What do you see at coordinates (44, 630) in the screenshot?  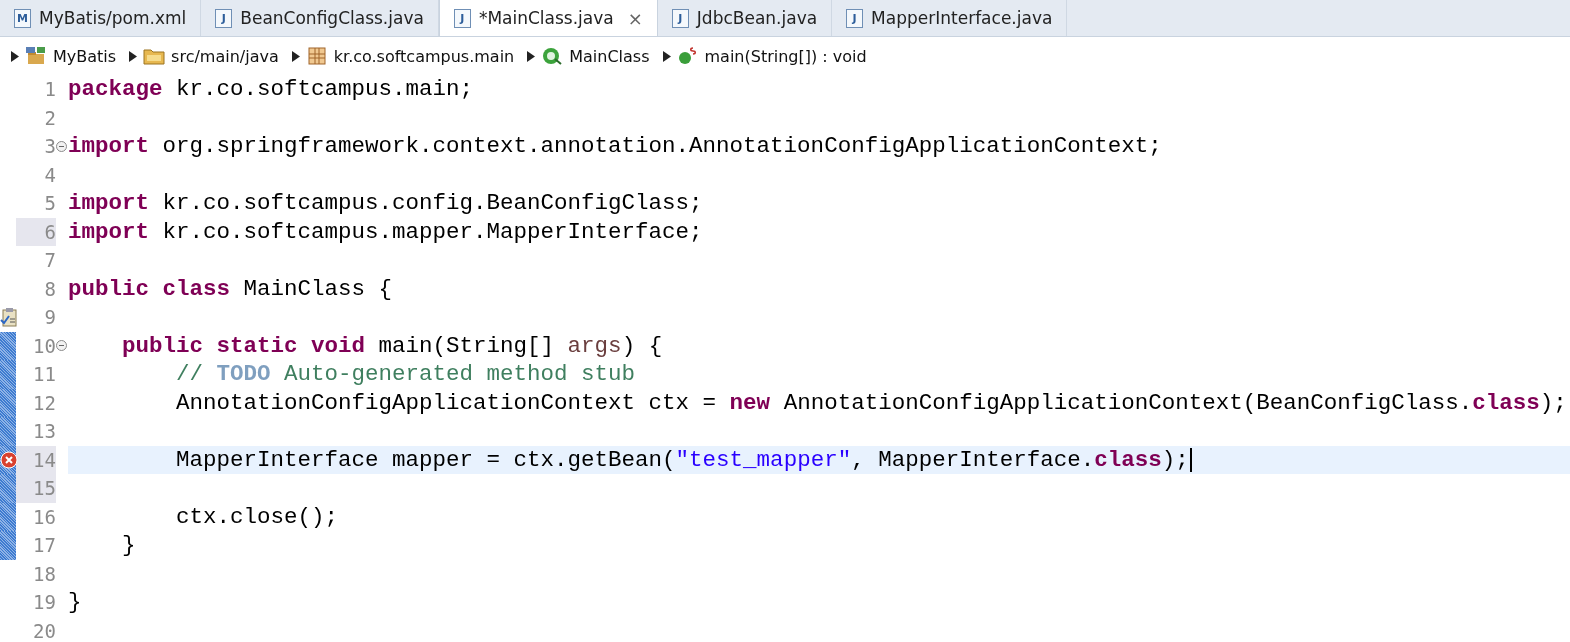 I see `line-number: 20` at bounding box center [44, 630].